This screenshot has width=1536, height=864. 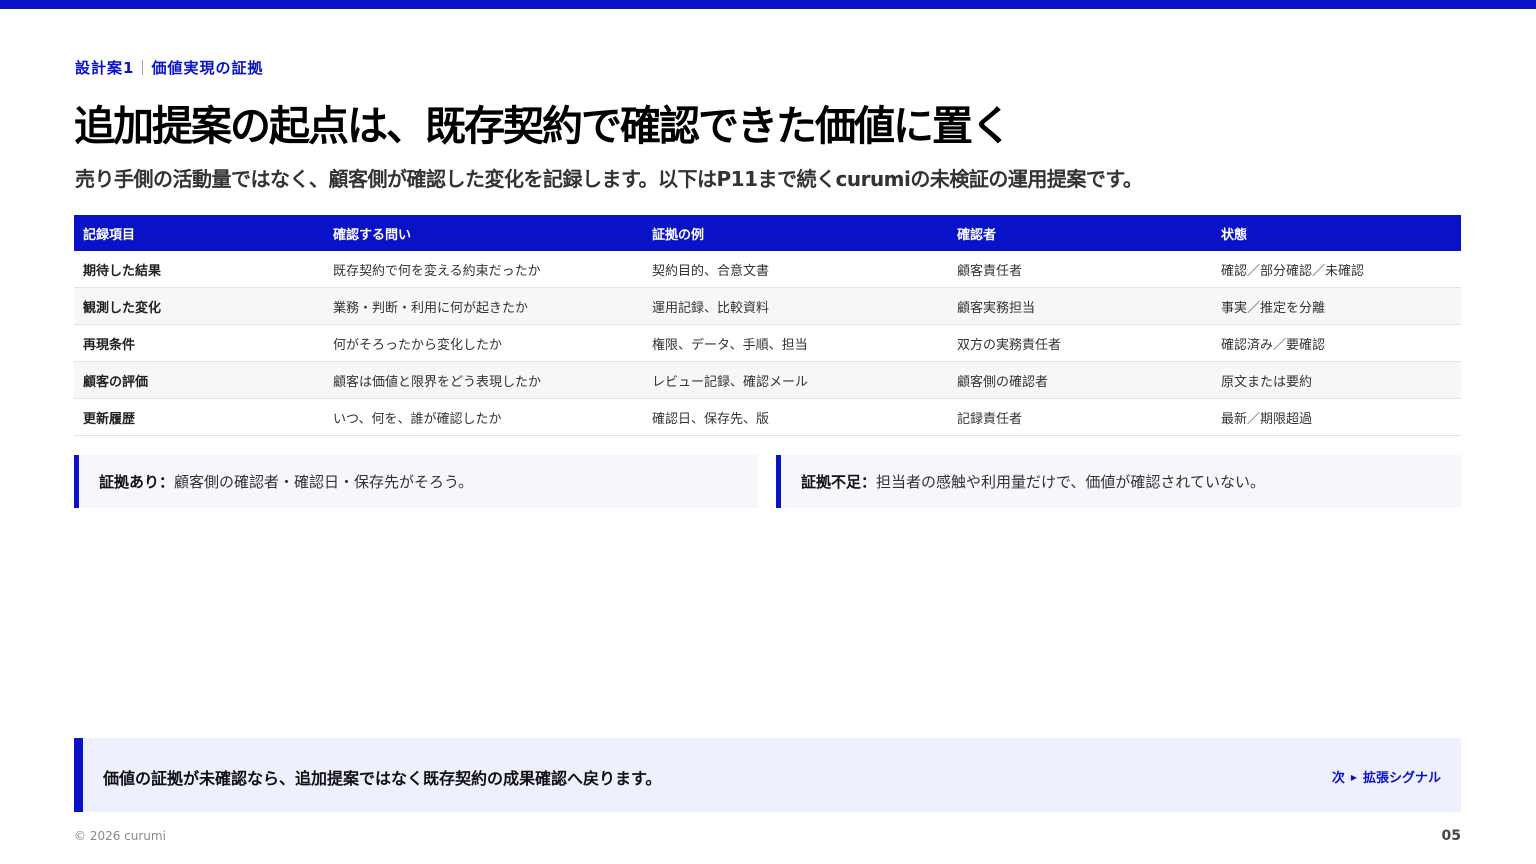 I want to click on table-header-row: 記録項目 確認する問い 証拠の例 確認者 状態, so click(x=767, y=233).